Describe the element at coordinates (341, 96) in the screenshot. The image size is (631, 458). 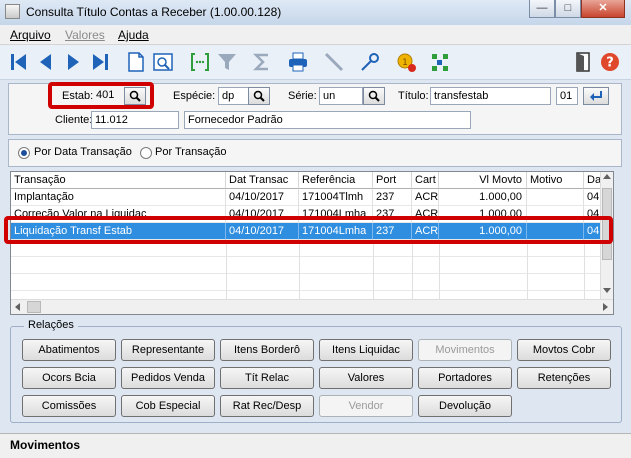
I see `serie-field: un` at that location.